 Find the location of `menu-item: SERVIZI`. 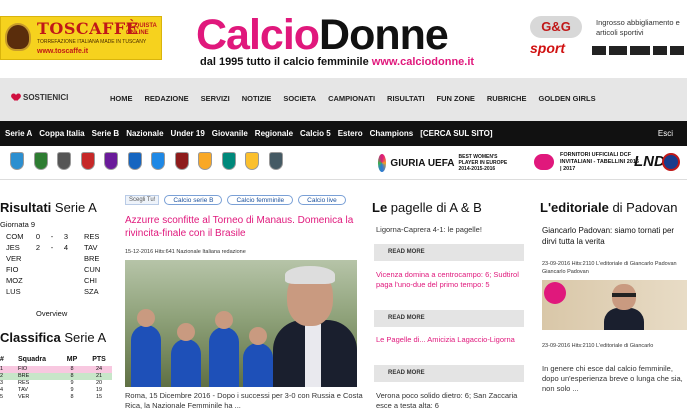

menu-item: SERVIZI is located at coordinates (215, 98).